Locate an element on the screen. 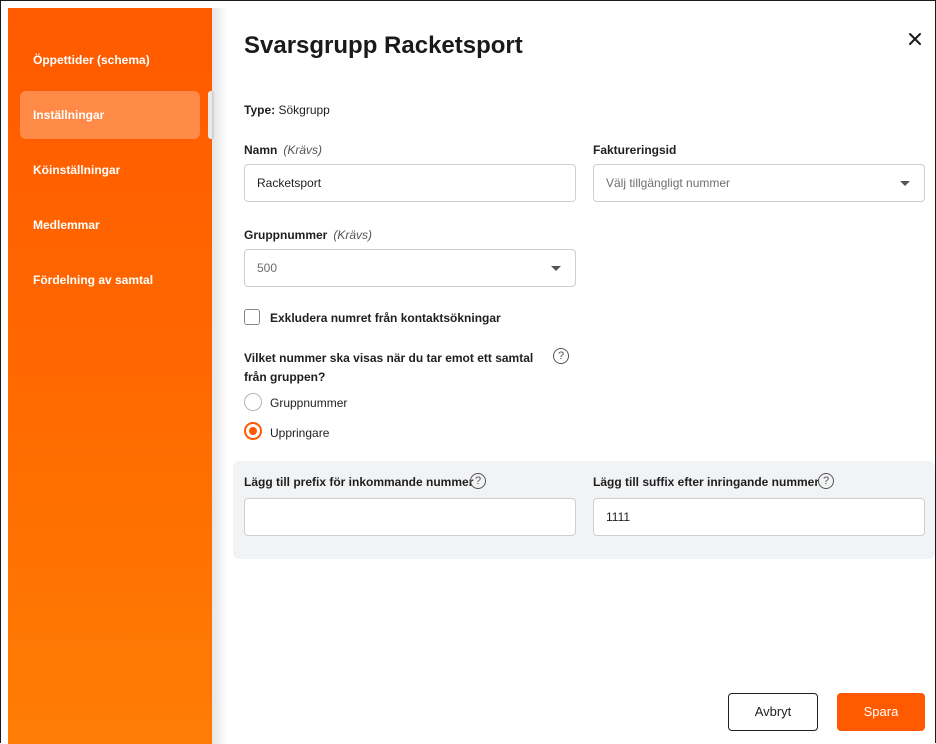 Image resolution: width=936 pixels, height=744 pixels. sidebar-item-call-distribution: Fördelning av samtal is located at coordinates (110, 280).